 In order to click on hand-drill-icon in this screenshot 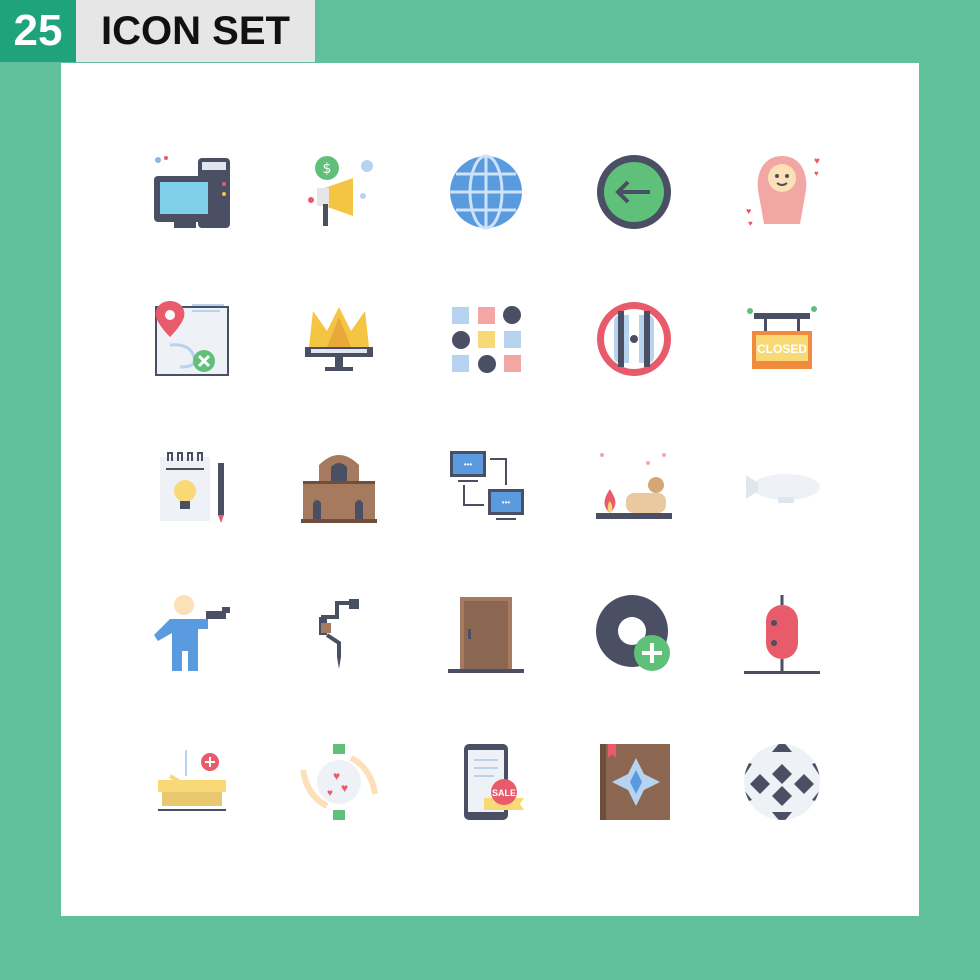, I will do `click(339, 635)`.